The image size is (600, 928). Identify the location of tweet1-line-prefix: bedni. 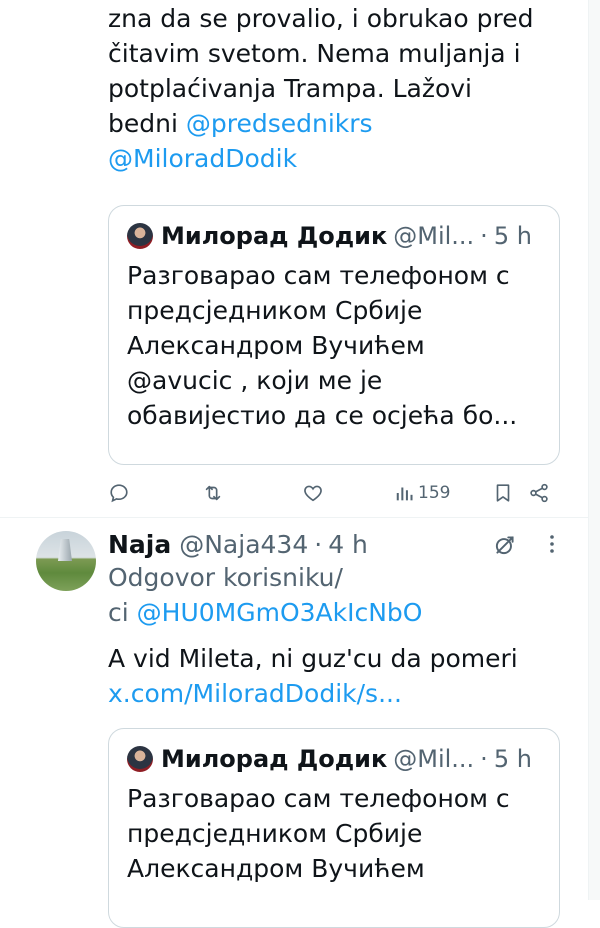
(147, 123).